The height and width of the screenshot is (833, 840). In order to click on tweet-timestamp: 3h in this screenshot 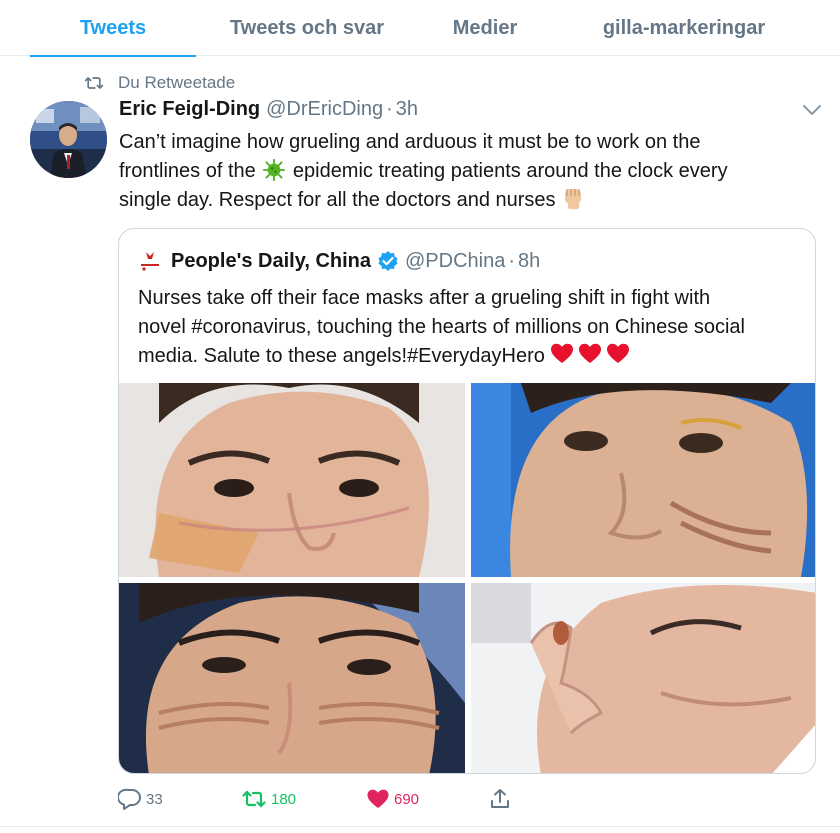, I will do `click(407, 109)`.